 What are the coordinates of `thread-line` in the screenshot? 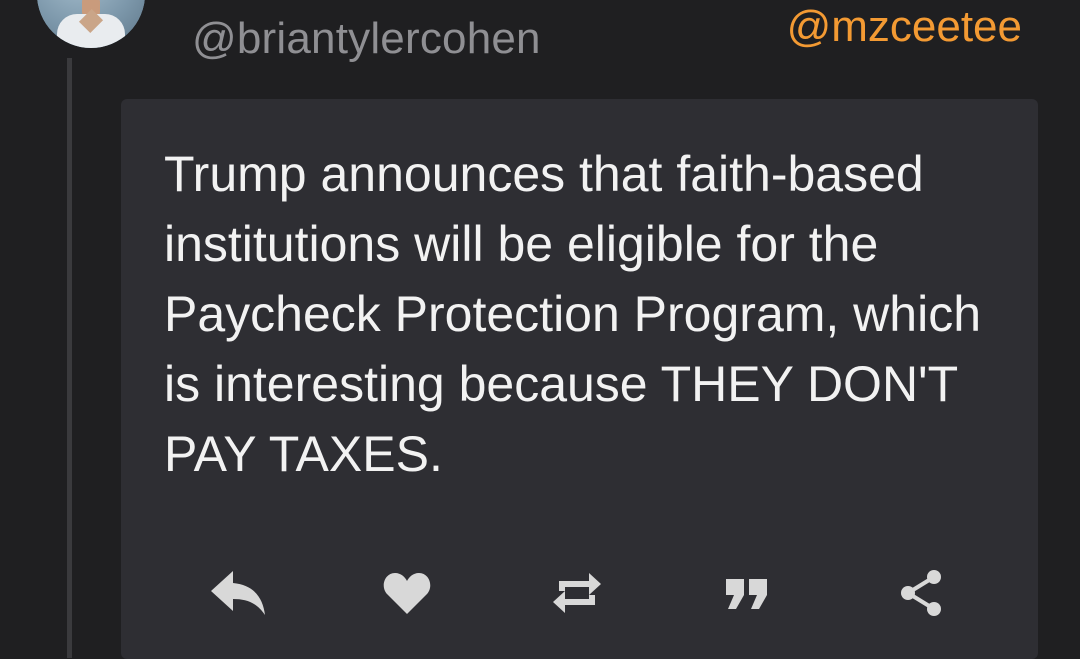 It's located at (69, 358).